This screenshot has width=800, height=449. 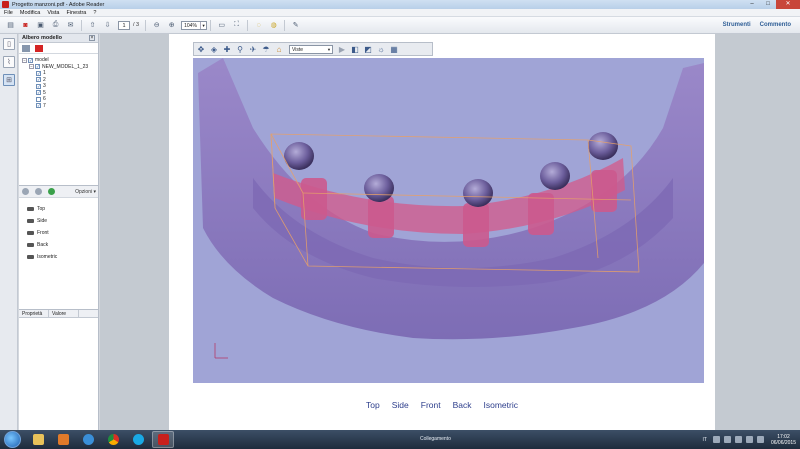 What do you see at coordinates (55, 25) in the screenshot?
I see `print-icon: ⎙` at bounding box center [55, 25].